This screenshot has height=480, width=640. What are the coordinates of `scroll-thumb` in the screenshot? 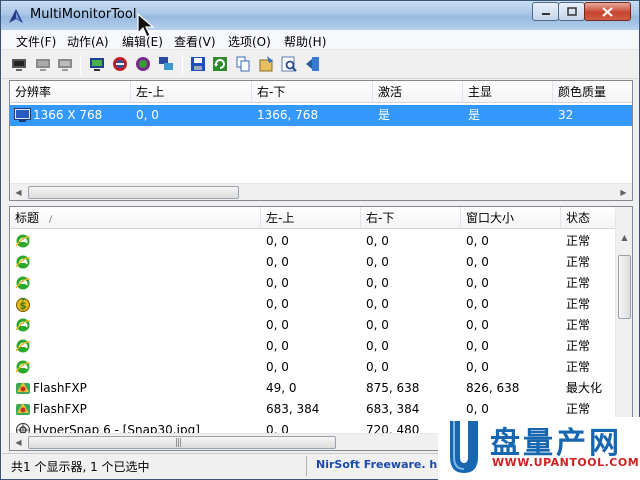 It's located at (133, 192).